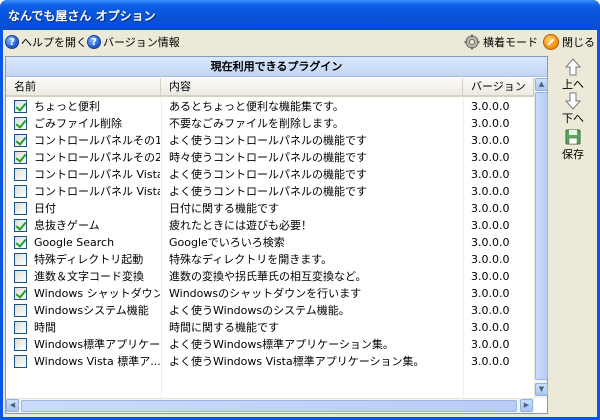 The width and height of the screenshot is (600, 420). Describe the element at coordinates (276, 67) in the screenshot. I see `panel-title: 現在利用できるプラグイン` at that location.